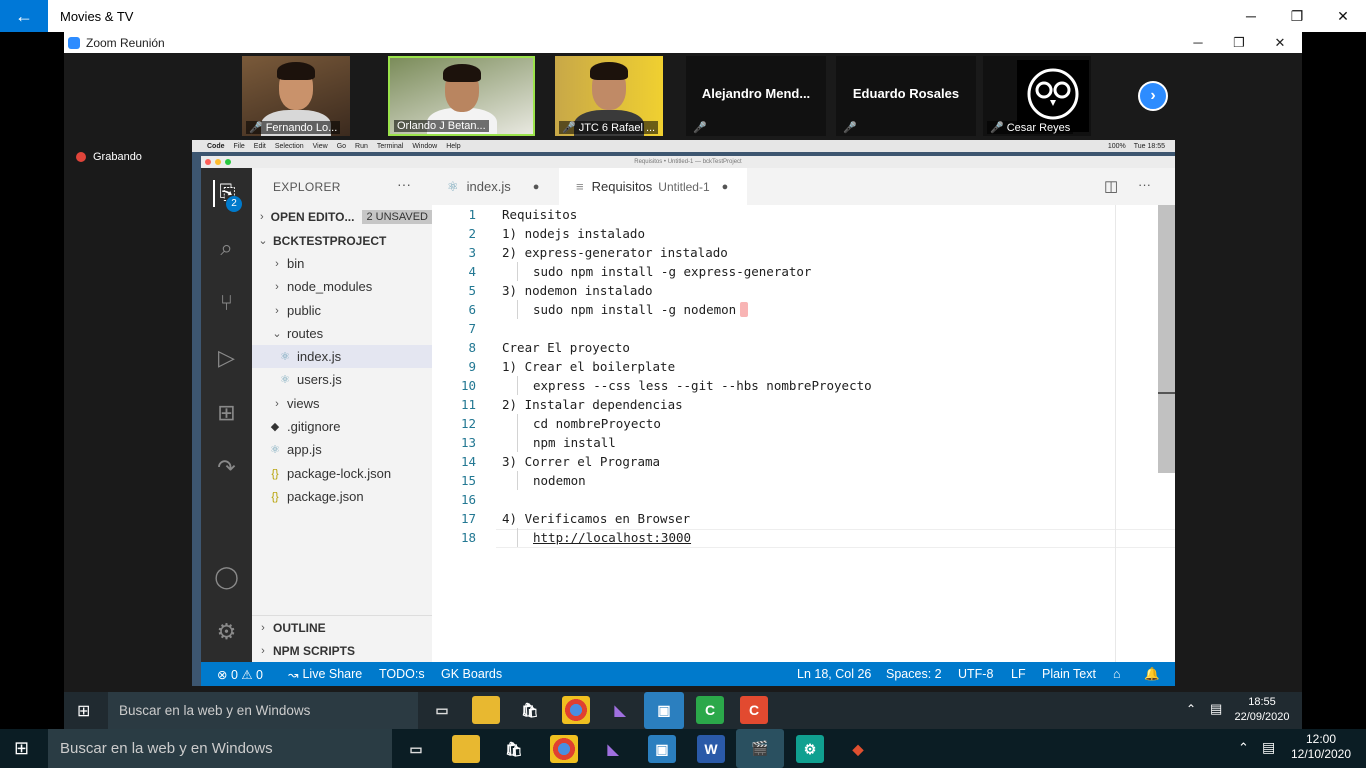  What do you see at coordinates (834, 674) in the screenshot?
I see `cursor-position: Ln 18, Col 26` at bounding box center [834, 674].